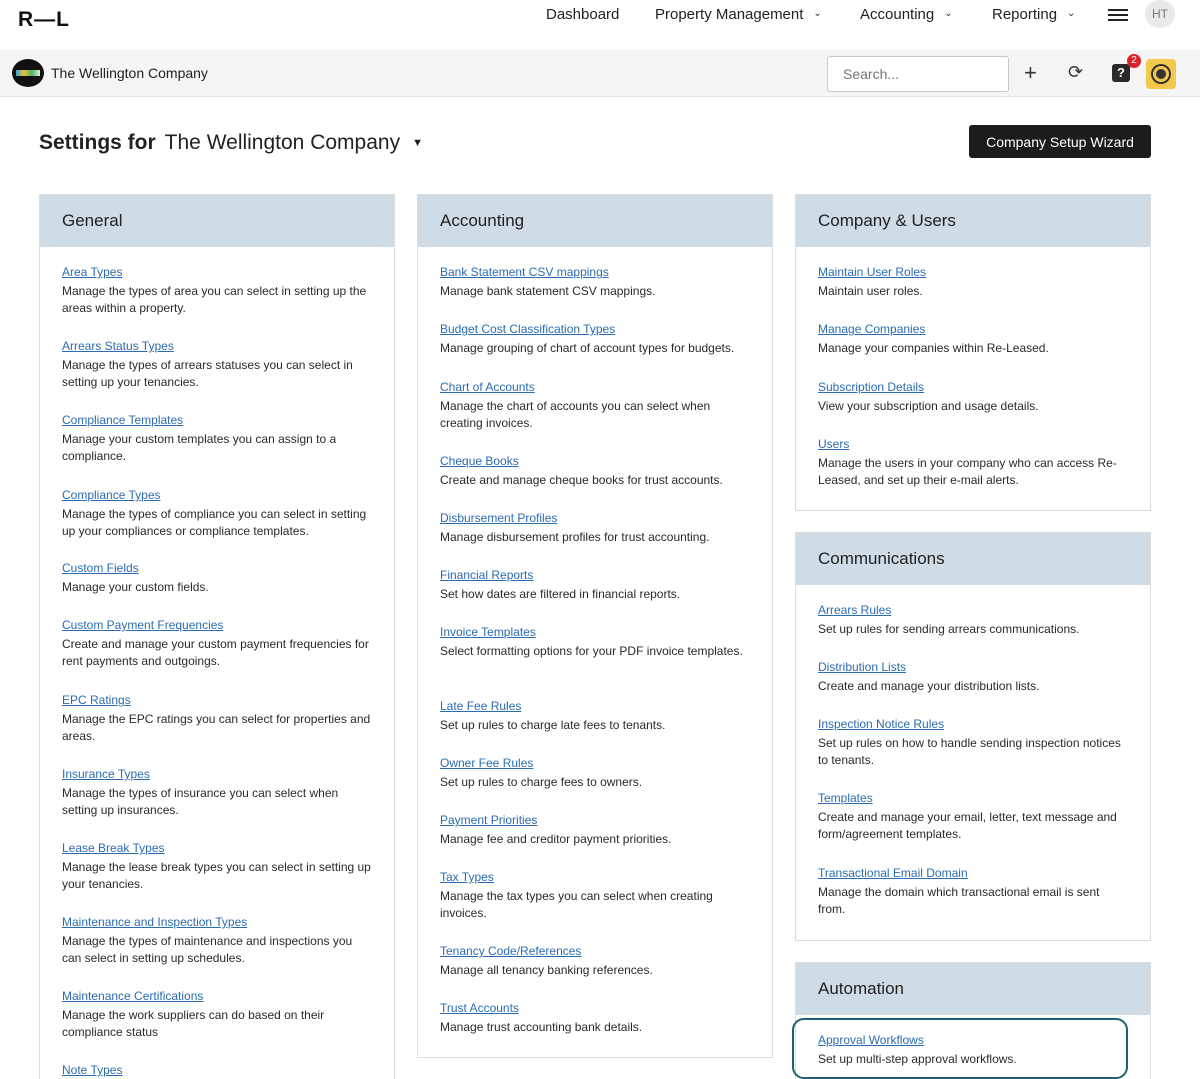 This screenshot has height=1079, width=1200. What do you see at coordinates (1121, 73) in the screenshot?
I see `help-icon: ?` at bounding box center [1121, 73].